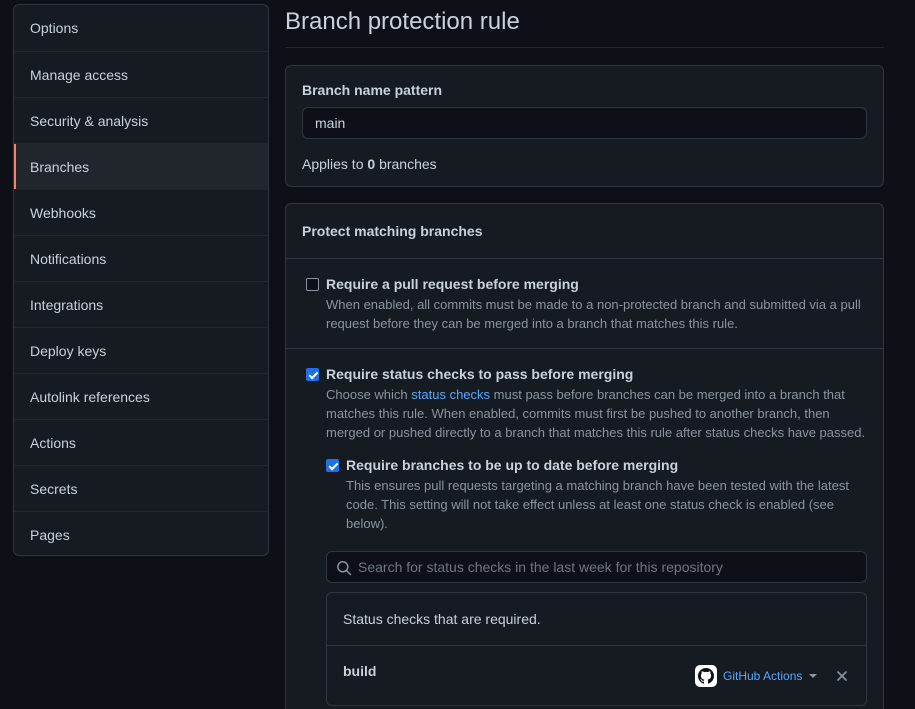  What do you see at coordinates (813, 676) in the screenshot?
I see `triangle-down-icon` at bounding box center [813, 676].